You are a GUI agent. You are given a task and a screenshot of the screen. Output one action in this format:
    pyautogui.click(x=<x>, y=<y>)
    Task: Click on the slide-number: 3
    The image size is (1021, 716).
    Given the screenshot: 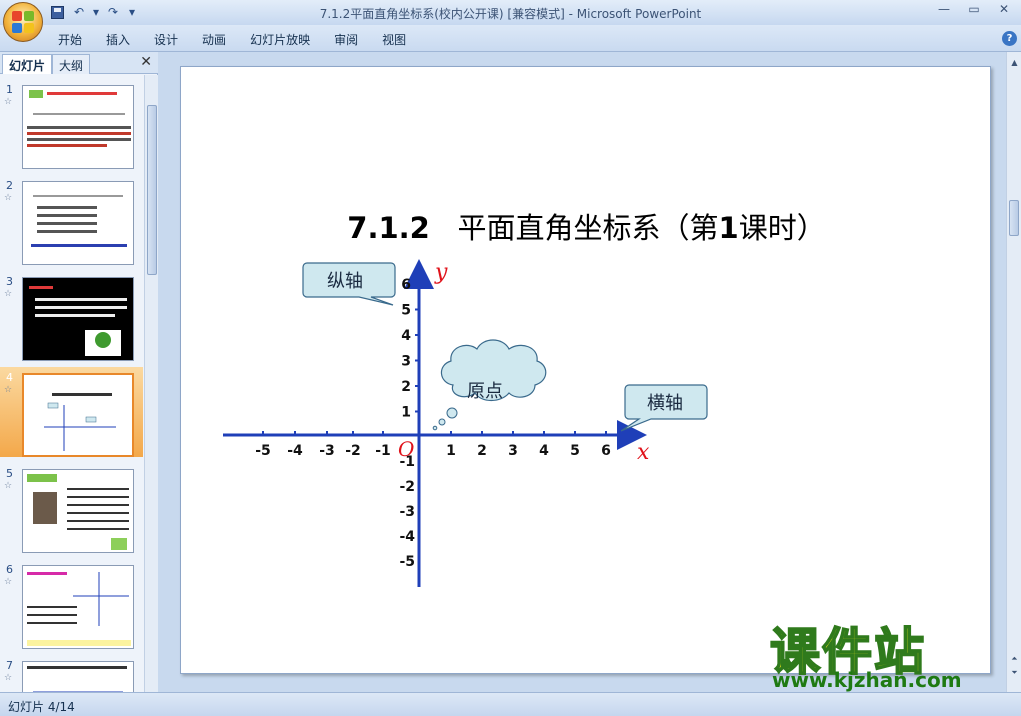 What is the action you would take?
    pyautogui.click(x=9, y=281)
    